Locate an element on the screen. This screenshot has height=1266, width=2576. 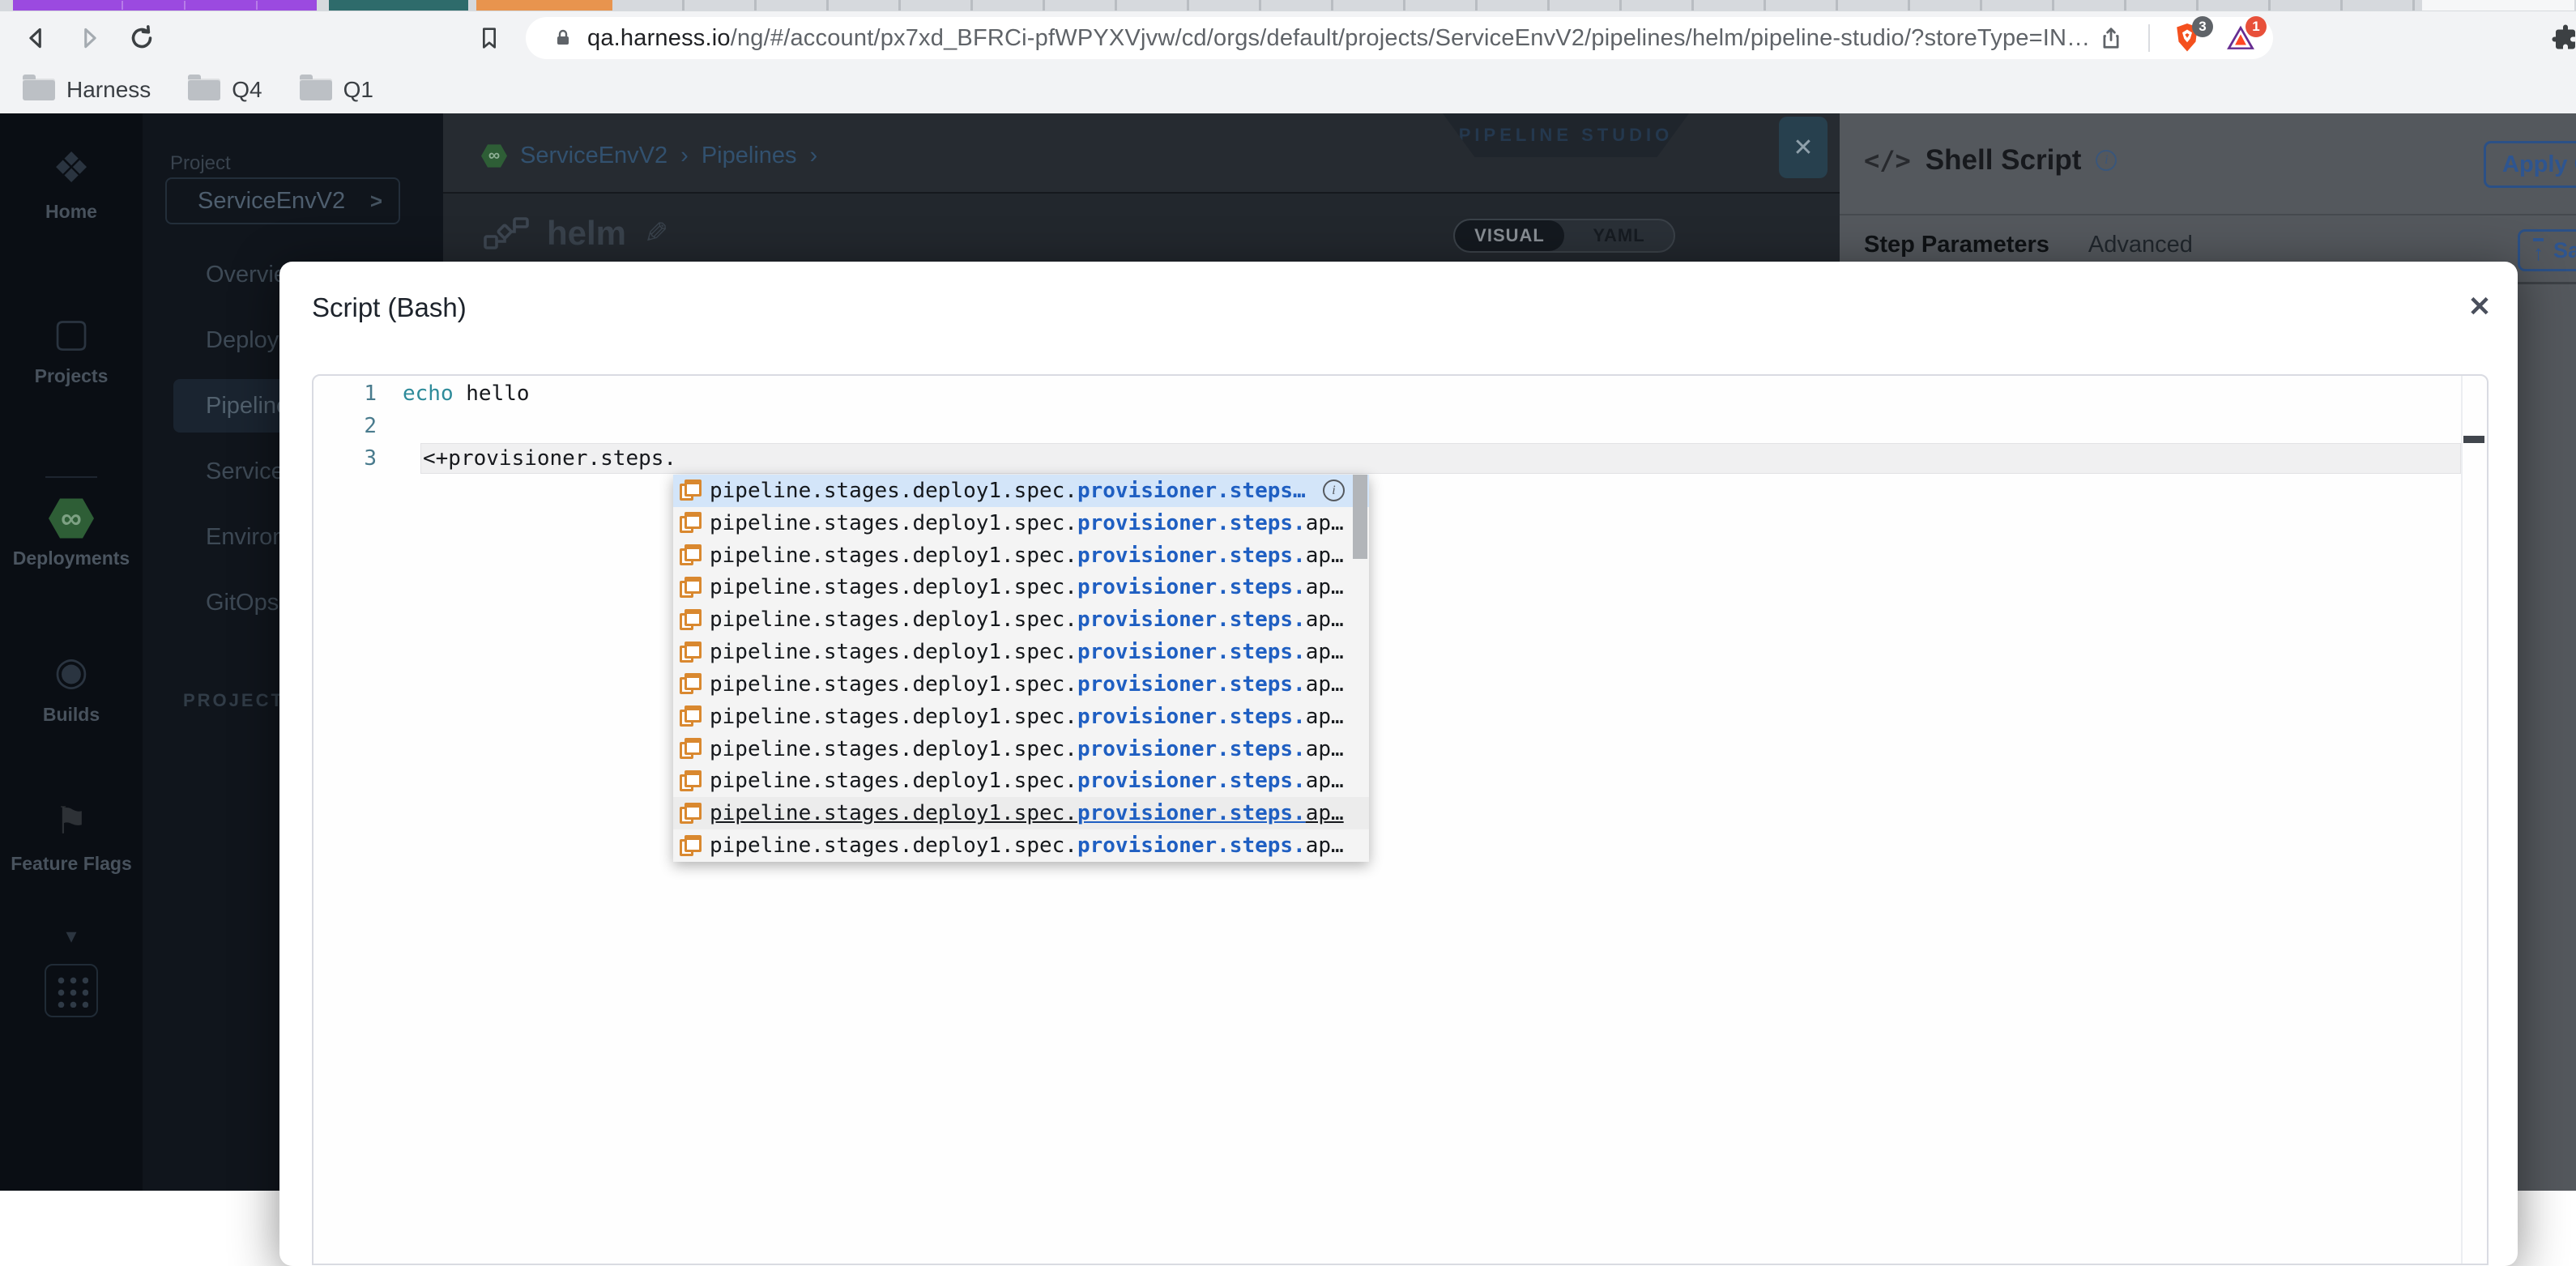
sidebar-module-item: Home is located at coordinates (71, 183).